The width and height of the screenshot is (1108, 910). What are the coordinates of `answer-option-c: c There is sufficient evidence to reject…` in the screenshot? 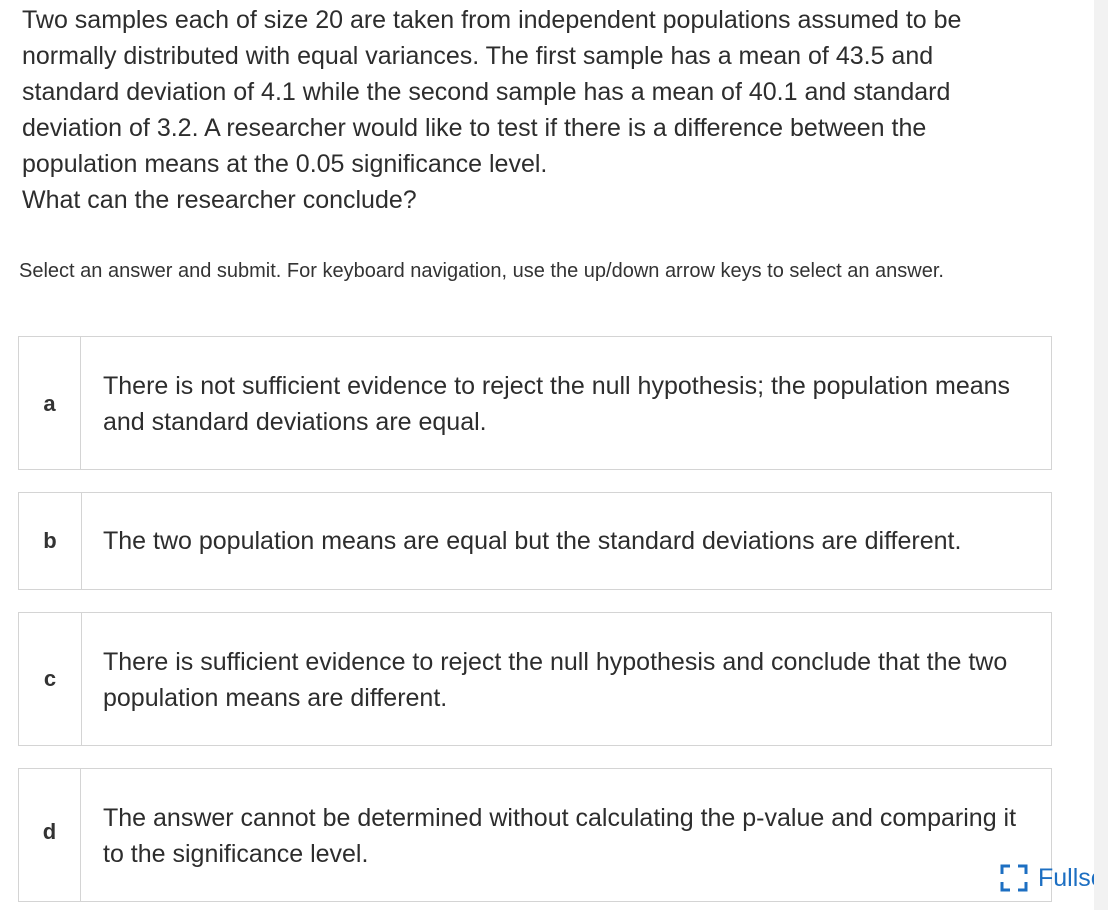 It's located at (535, 679).